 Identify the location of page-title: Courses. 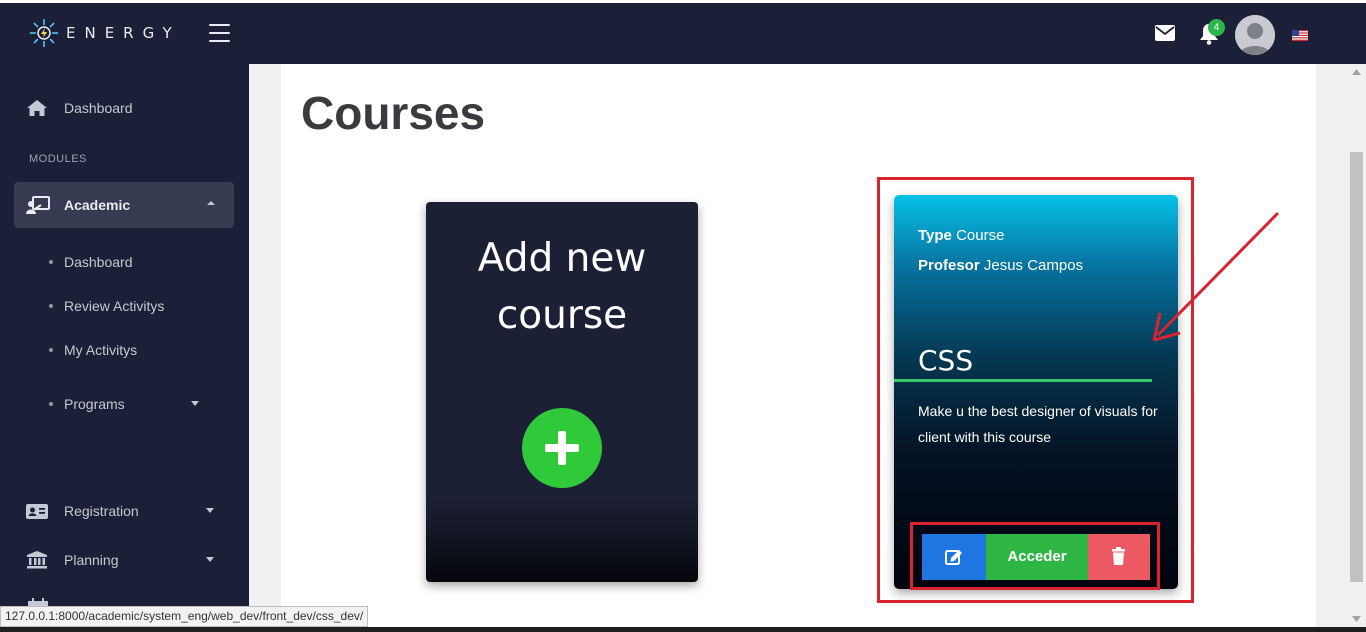
(393, 113).